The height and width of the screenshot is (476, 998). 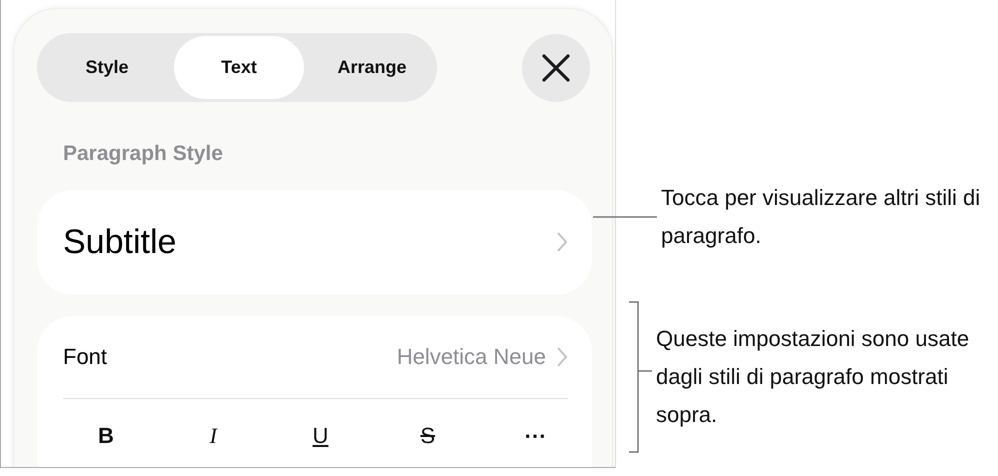 I want to click on tab: Text, so click(x=239, y=67).